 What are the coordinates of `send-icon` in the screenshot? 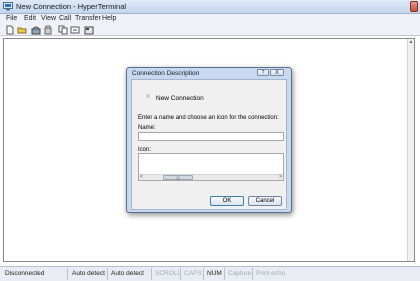 It's located at (63, 30).